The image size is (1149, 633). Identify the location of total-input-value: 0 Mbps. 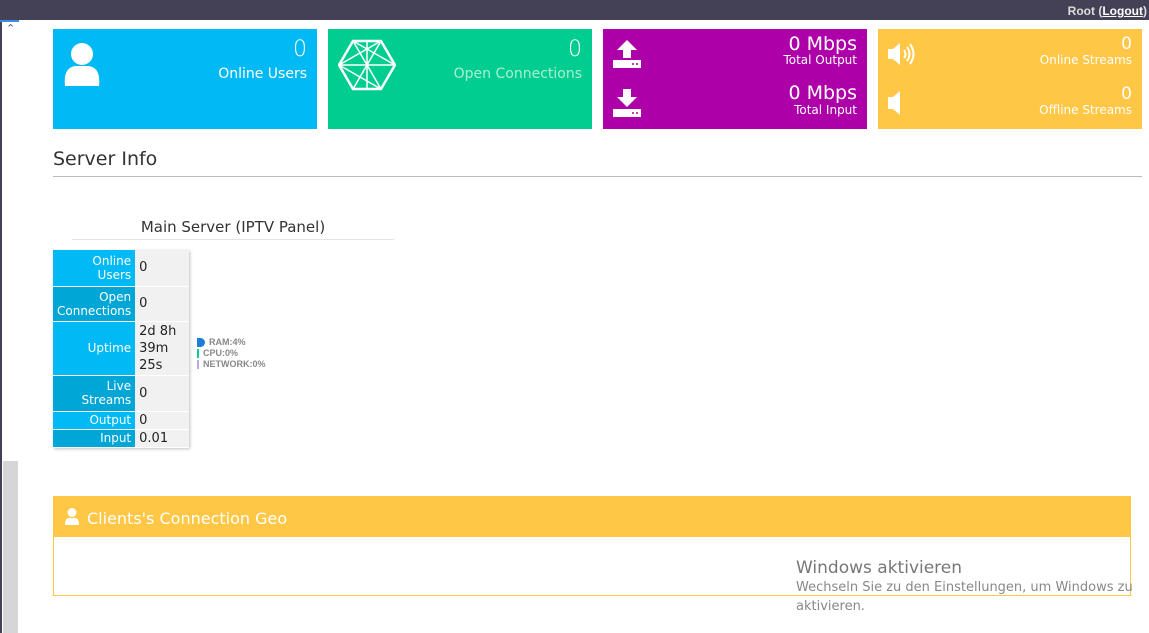
(822, 93).